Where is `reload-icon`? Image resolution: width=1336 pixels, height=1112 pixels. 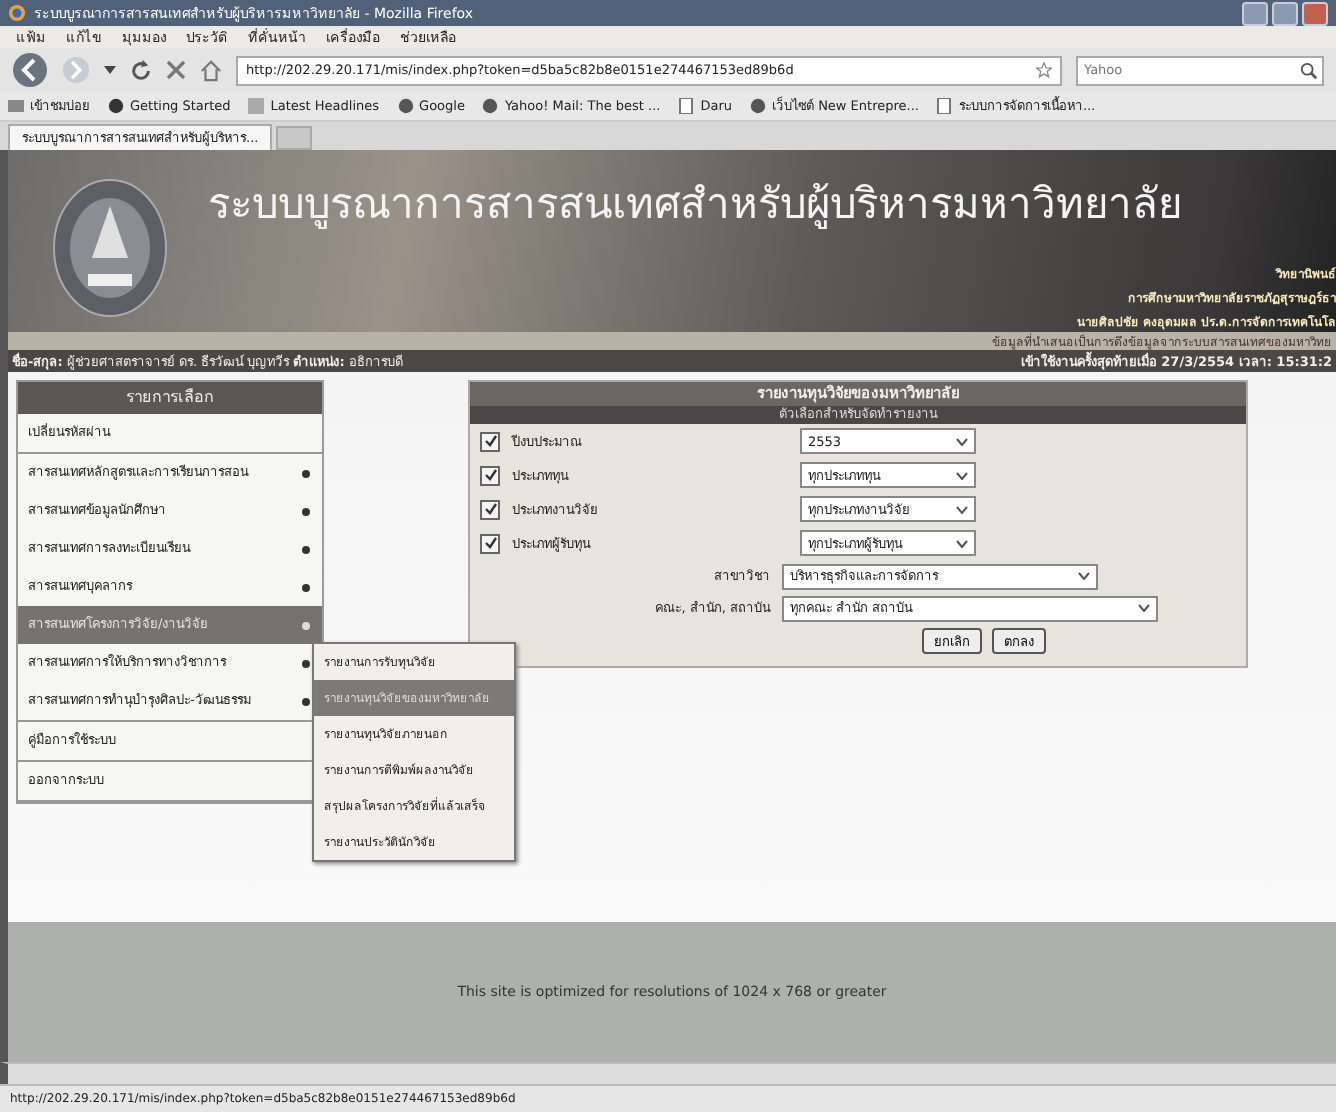
reload-icon is located at coordinates (141, 70).